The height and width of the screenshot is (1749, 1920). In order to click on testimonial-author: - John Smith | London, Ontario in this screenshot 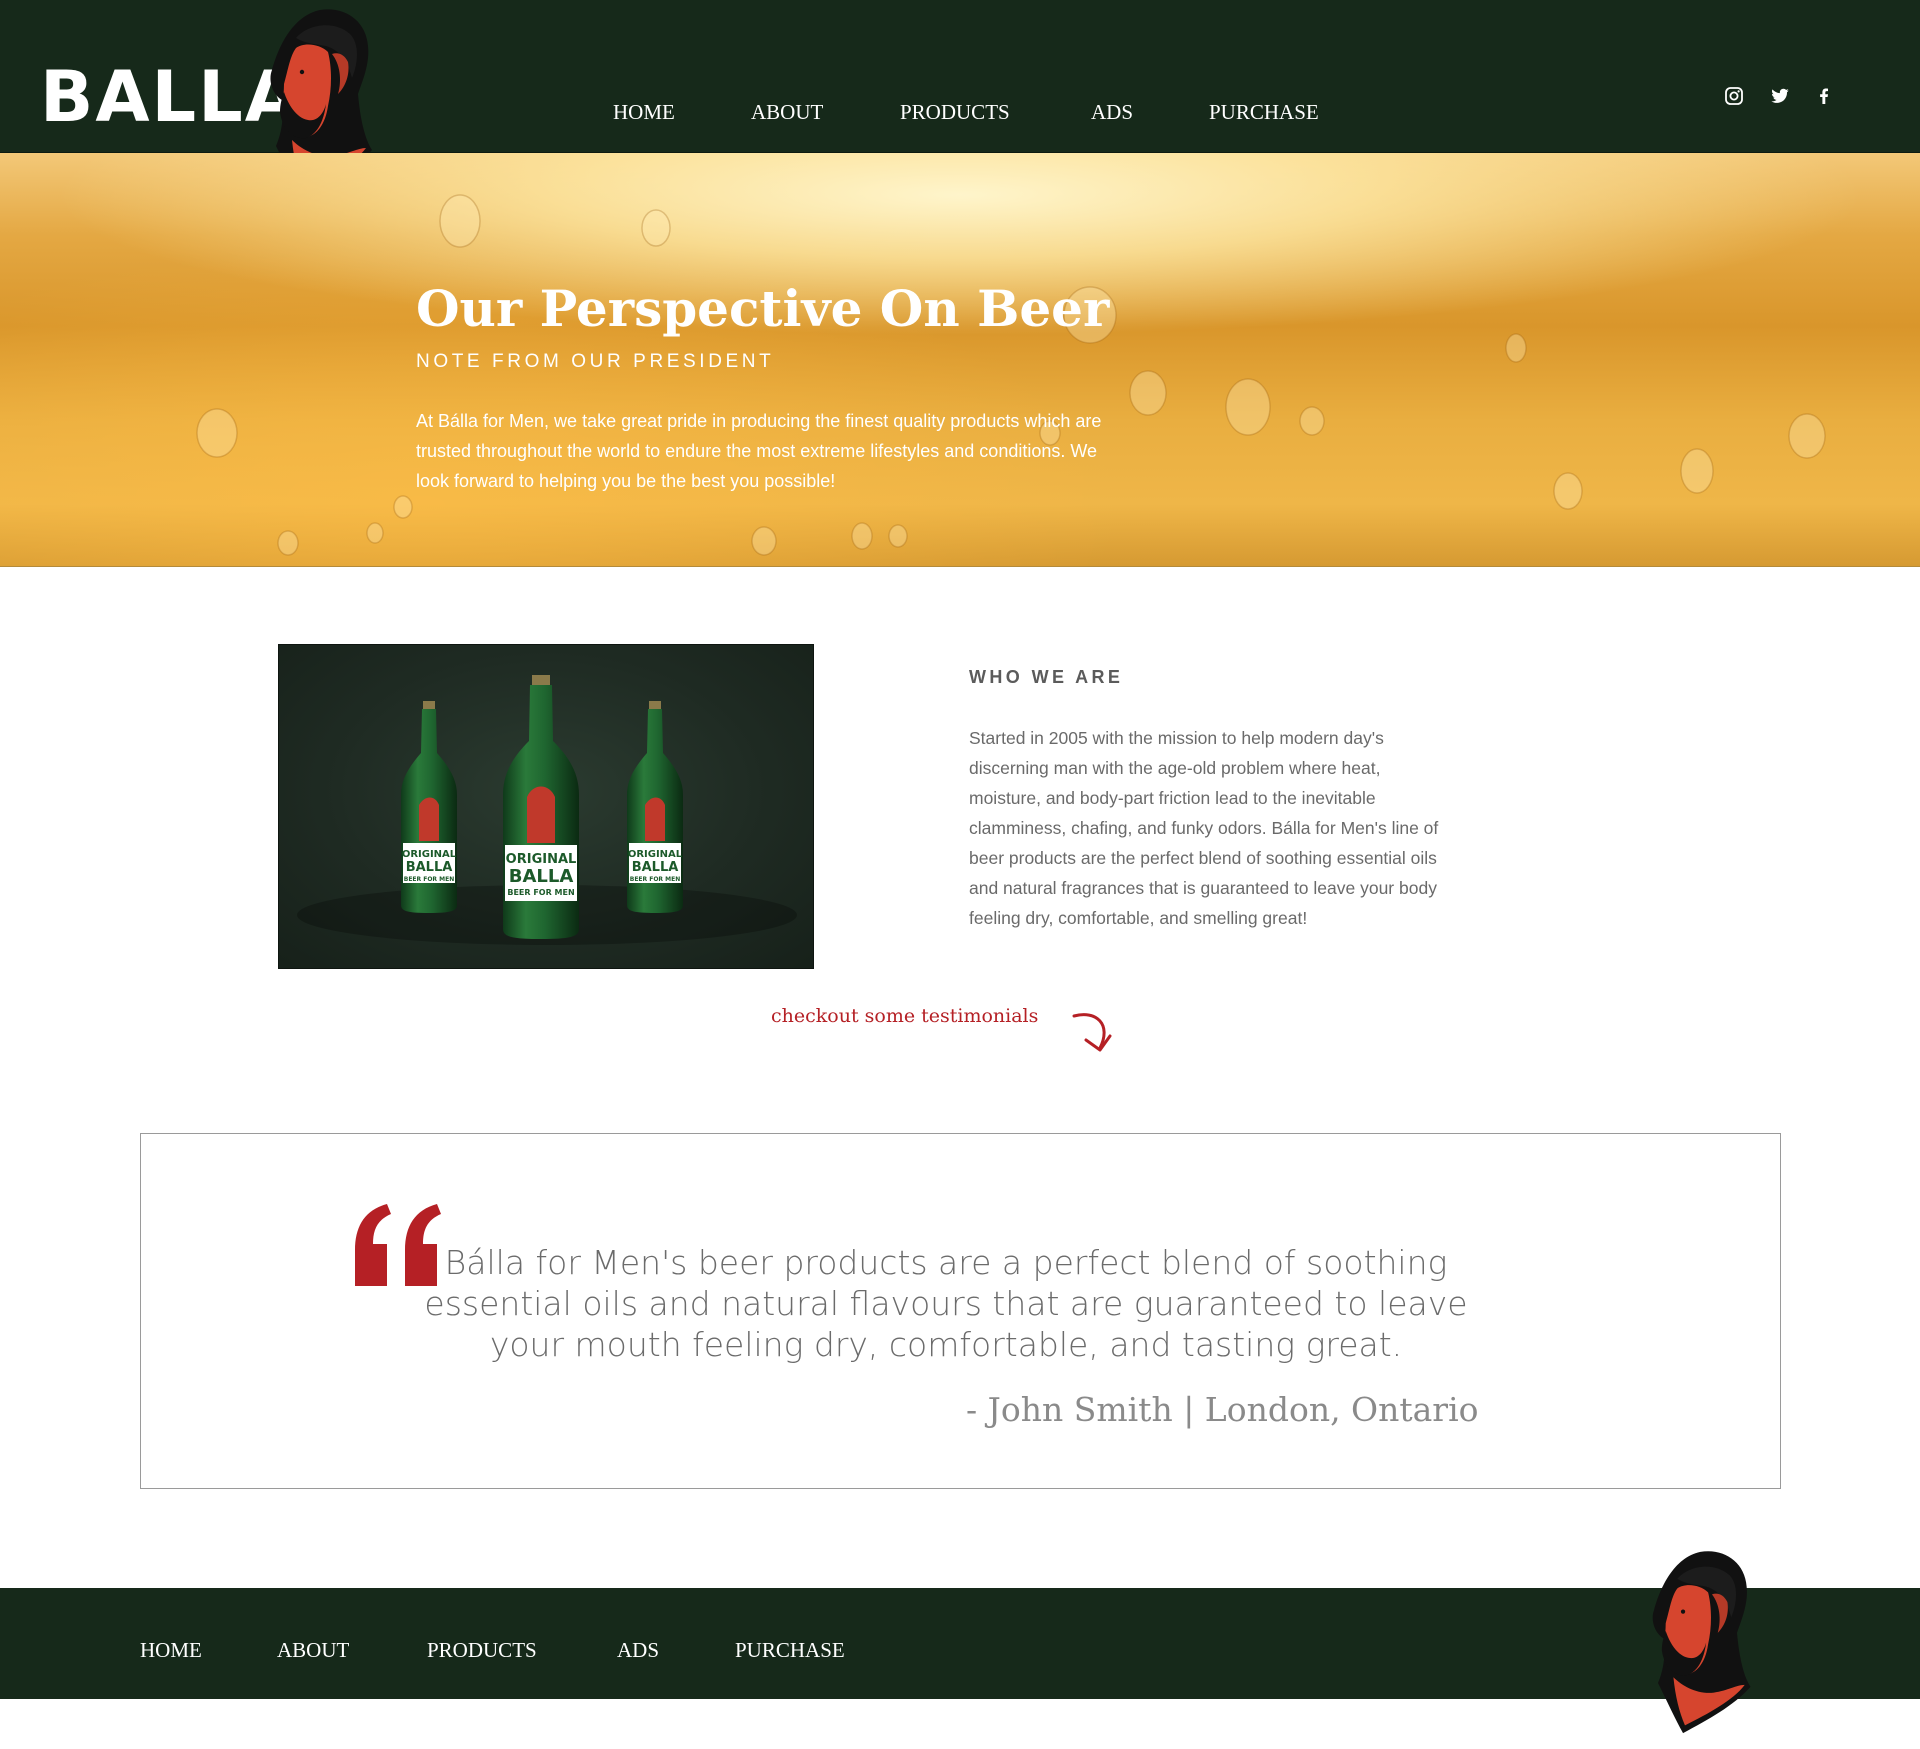, I will do `click(1222, 1409)`.